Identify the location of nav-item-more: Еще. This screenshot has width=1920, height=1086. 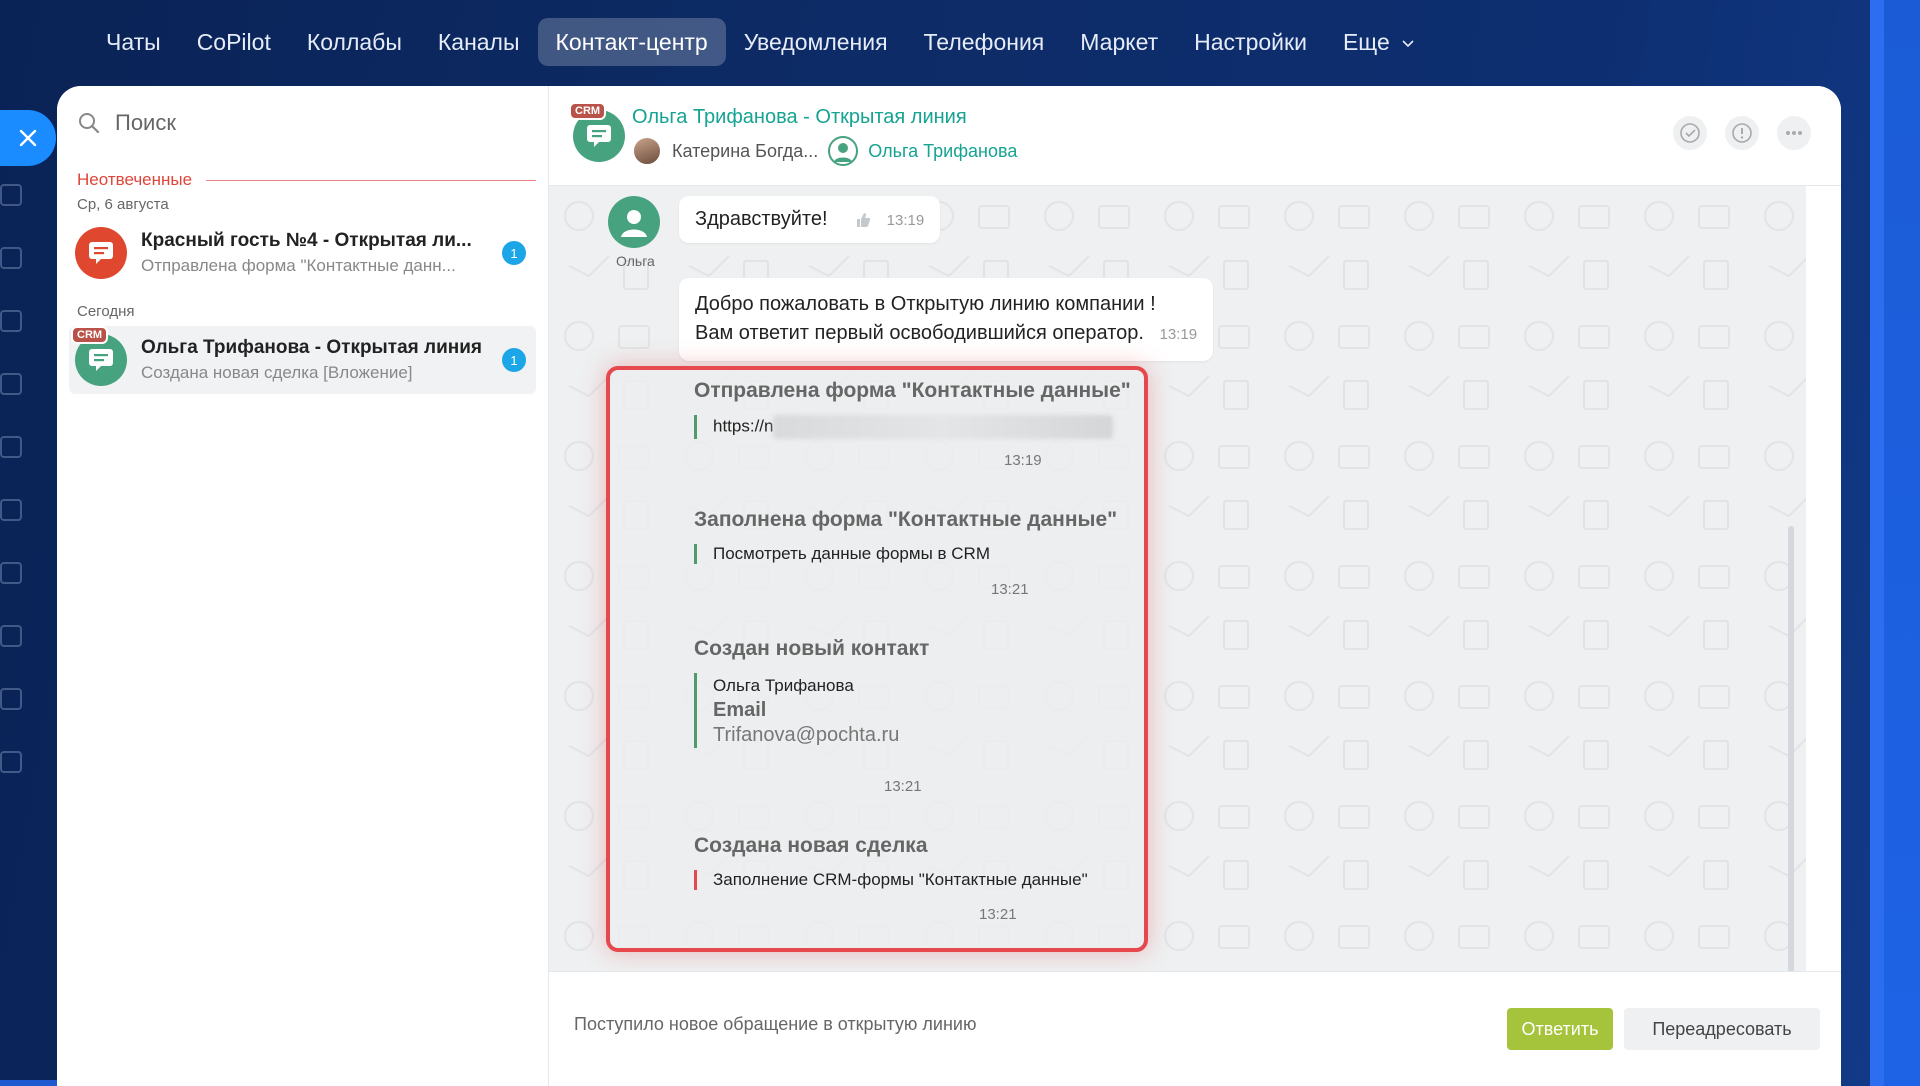
(1378, 42).